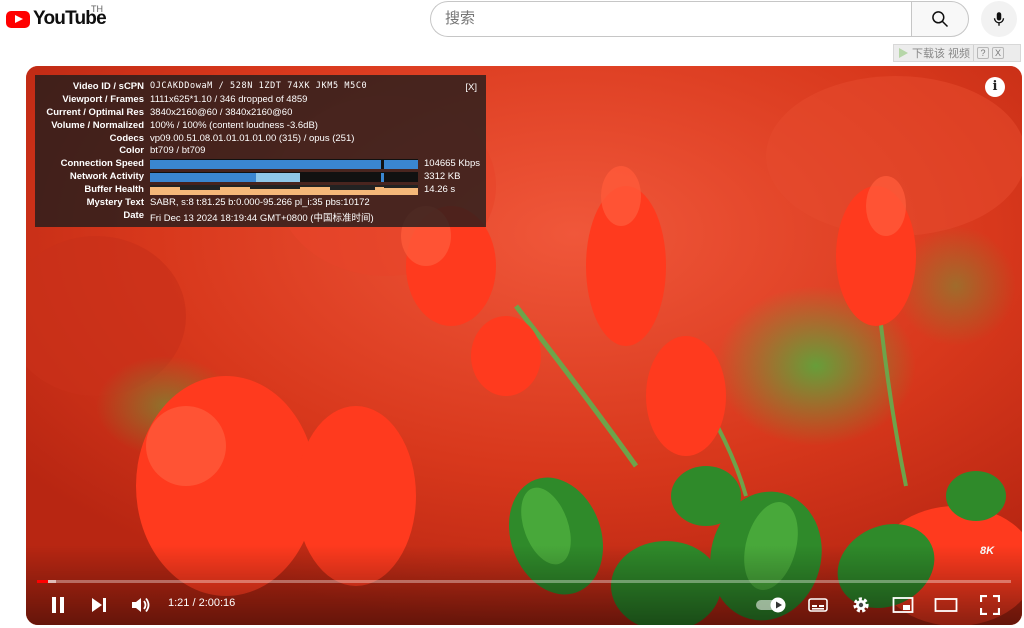 This screenshot has height=628, width=1024. I want to click on fullscreen-button, so click(990, 605).